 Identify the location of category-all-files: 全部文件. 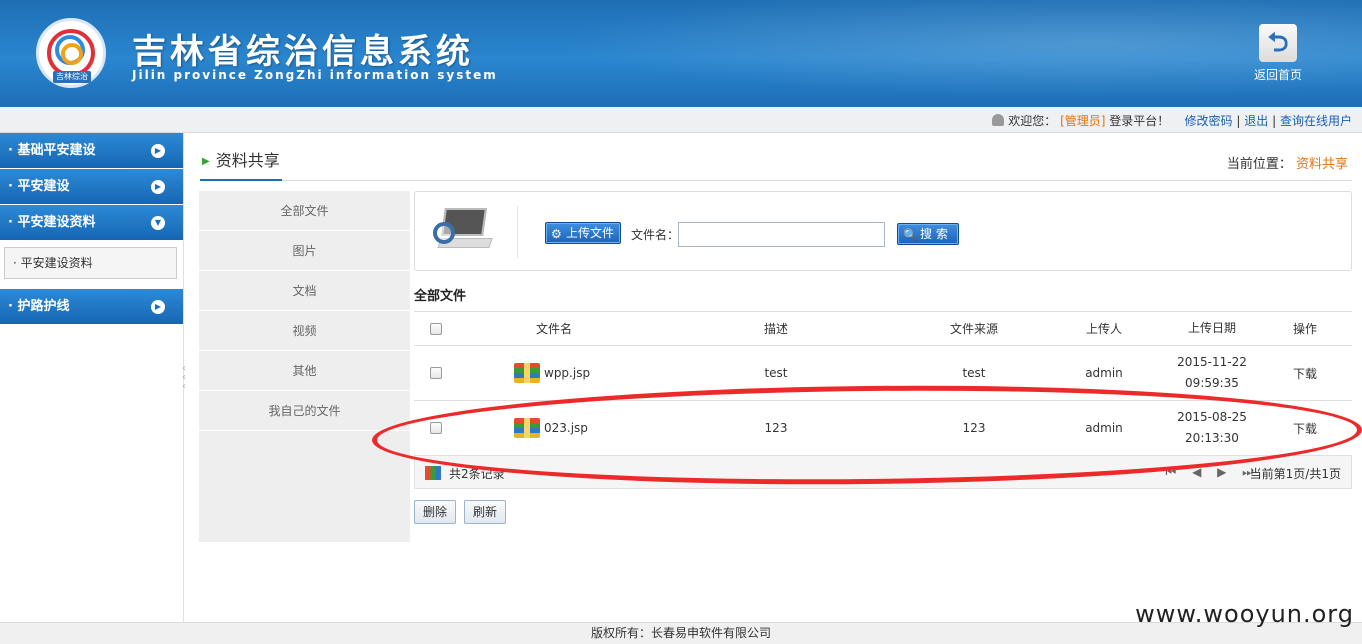
(304, 211).